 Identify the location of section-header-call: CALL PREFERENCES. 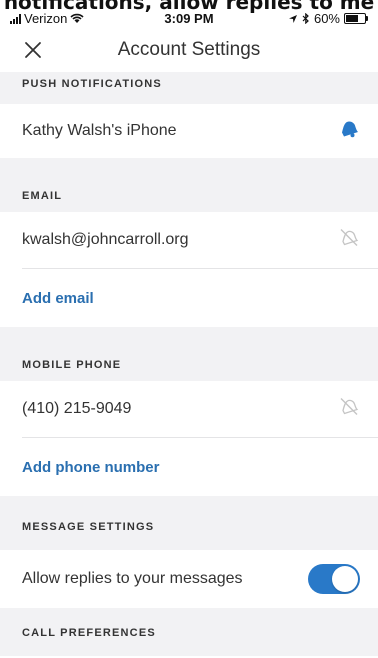
(189, 632).